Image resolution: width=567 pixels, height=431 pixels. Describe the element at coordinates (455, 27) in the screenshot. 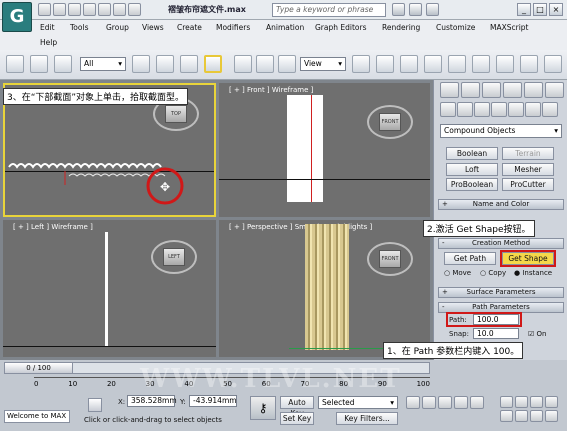

I see `menu-customize: Customize` at that location.